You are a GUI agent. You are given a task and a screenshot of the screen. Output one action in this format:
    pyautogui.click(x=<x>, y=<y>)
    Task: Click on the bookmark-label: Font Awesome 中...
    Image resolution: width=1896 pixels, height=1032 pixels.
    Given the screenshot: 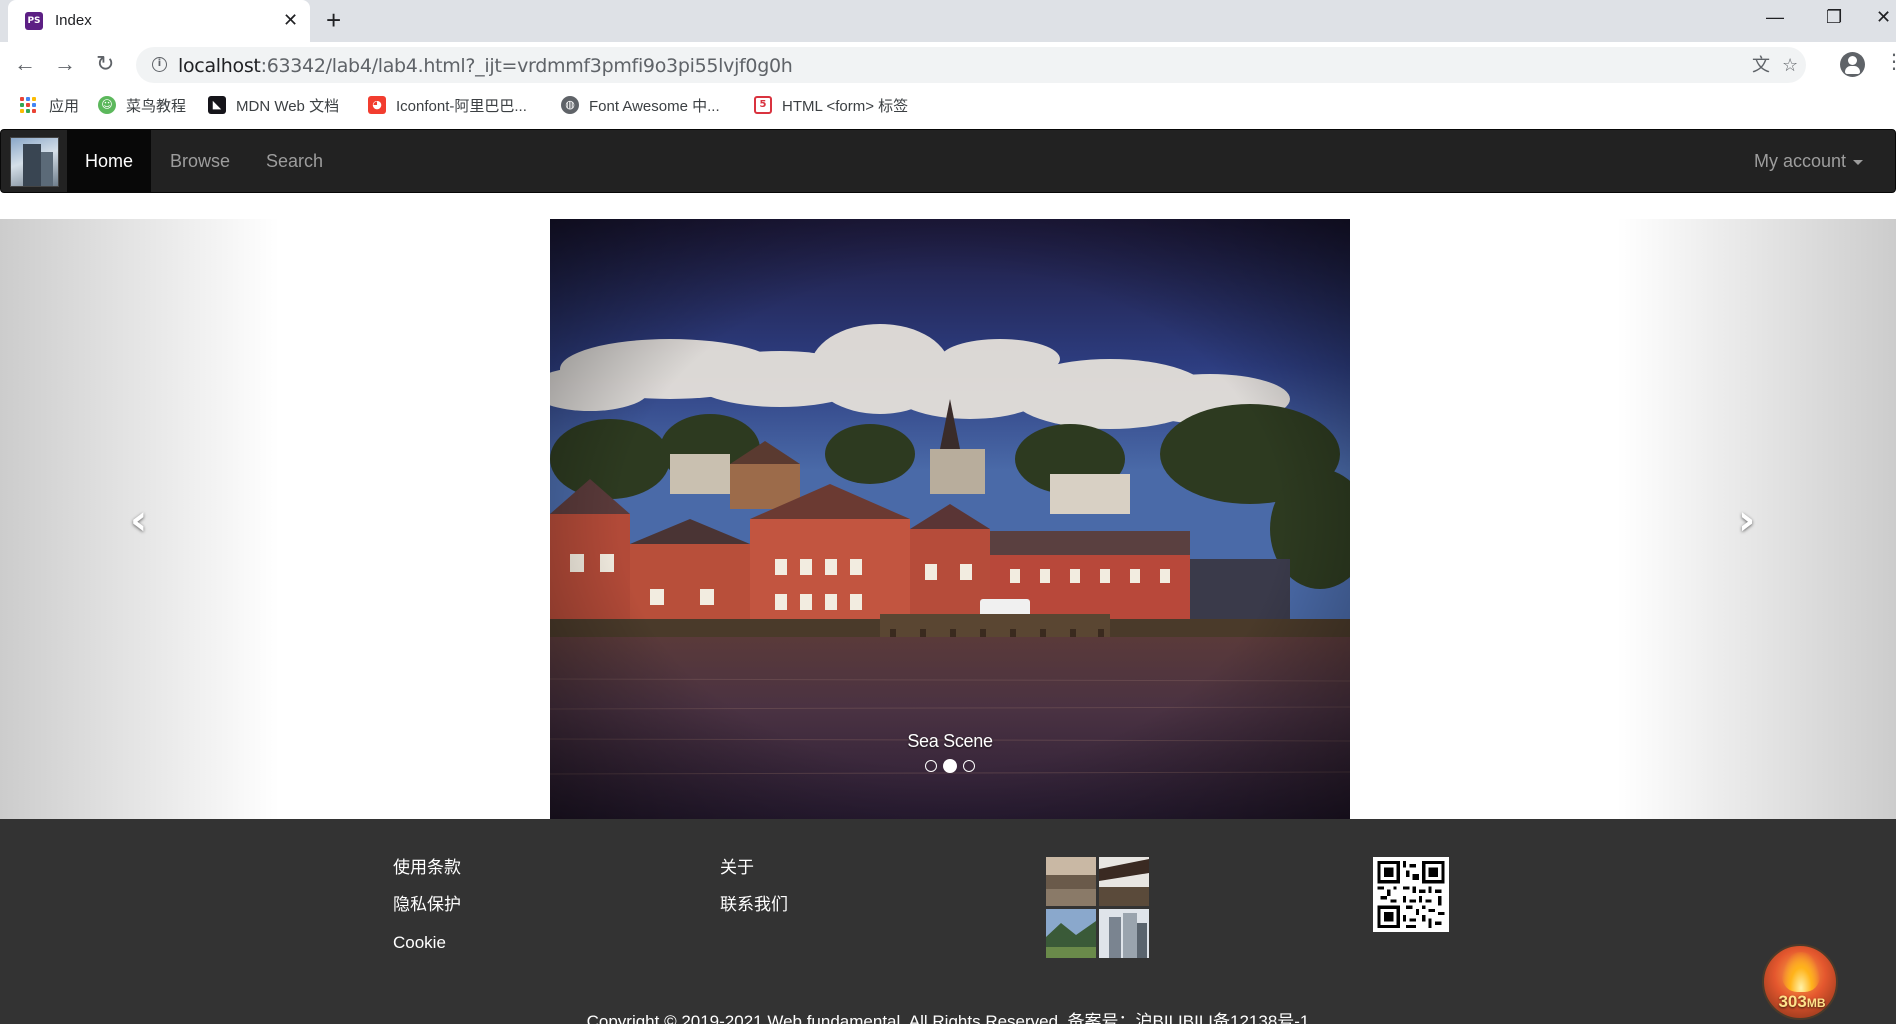 What is the action you would take?
    pyautogui.click(x=654, y=106)
    